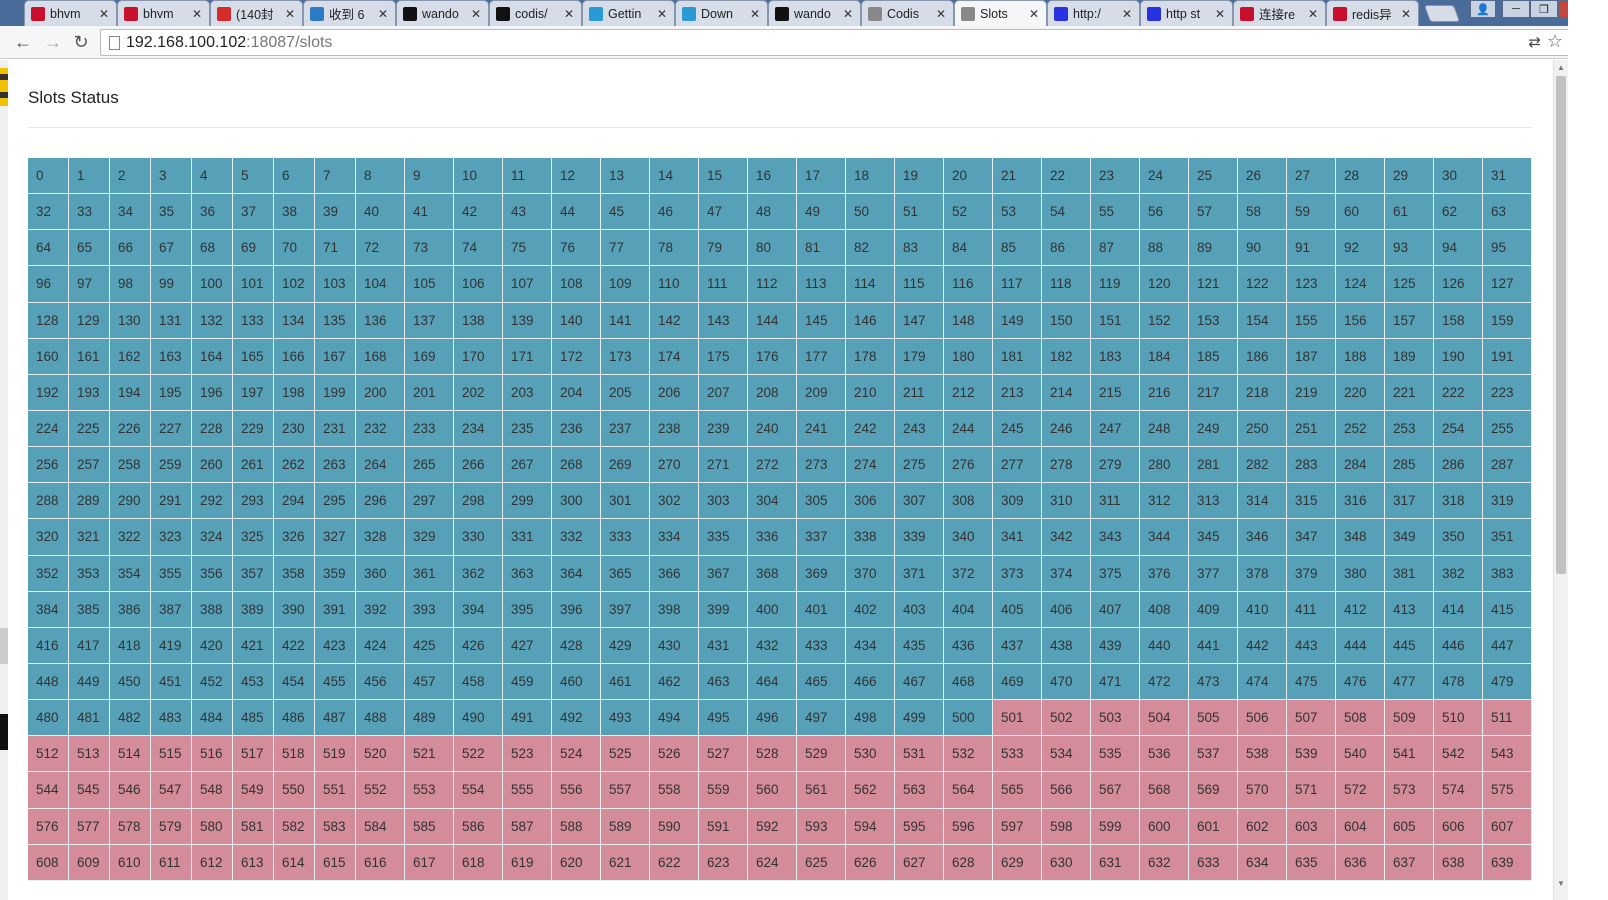 This screenshot has height=900, width=1608. What do you see at coordinates (212, 320) in the screenshot?
I see `slot-cell: 132` at bounding box center [212, 320].